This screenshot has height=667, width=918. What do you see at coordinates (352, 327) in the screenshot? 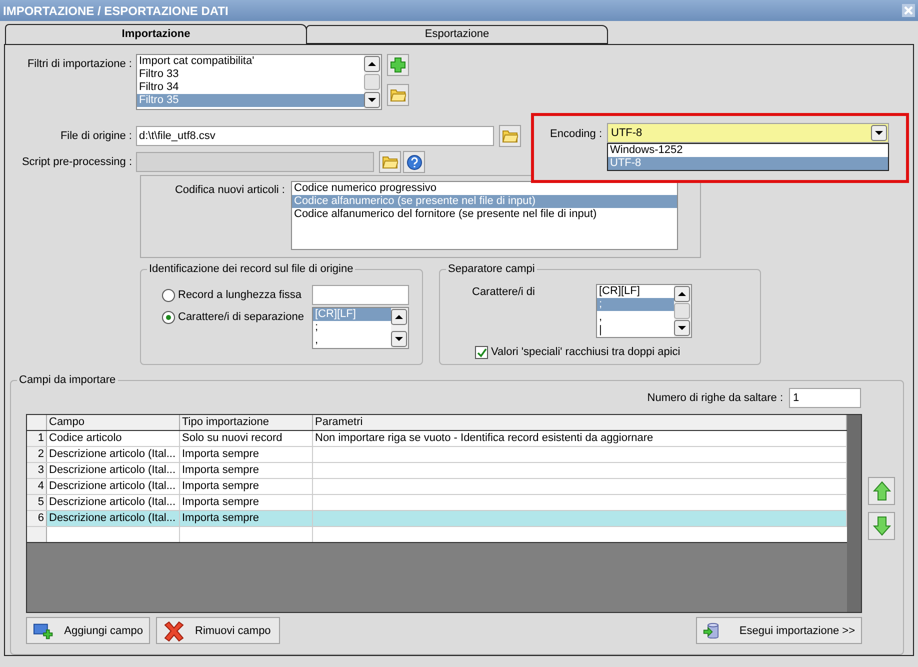
I see `list-item: ;` at bounding box center [352, 327].